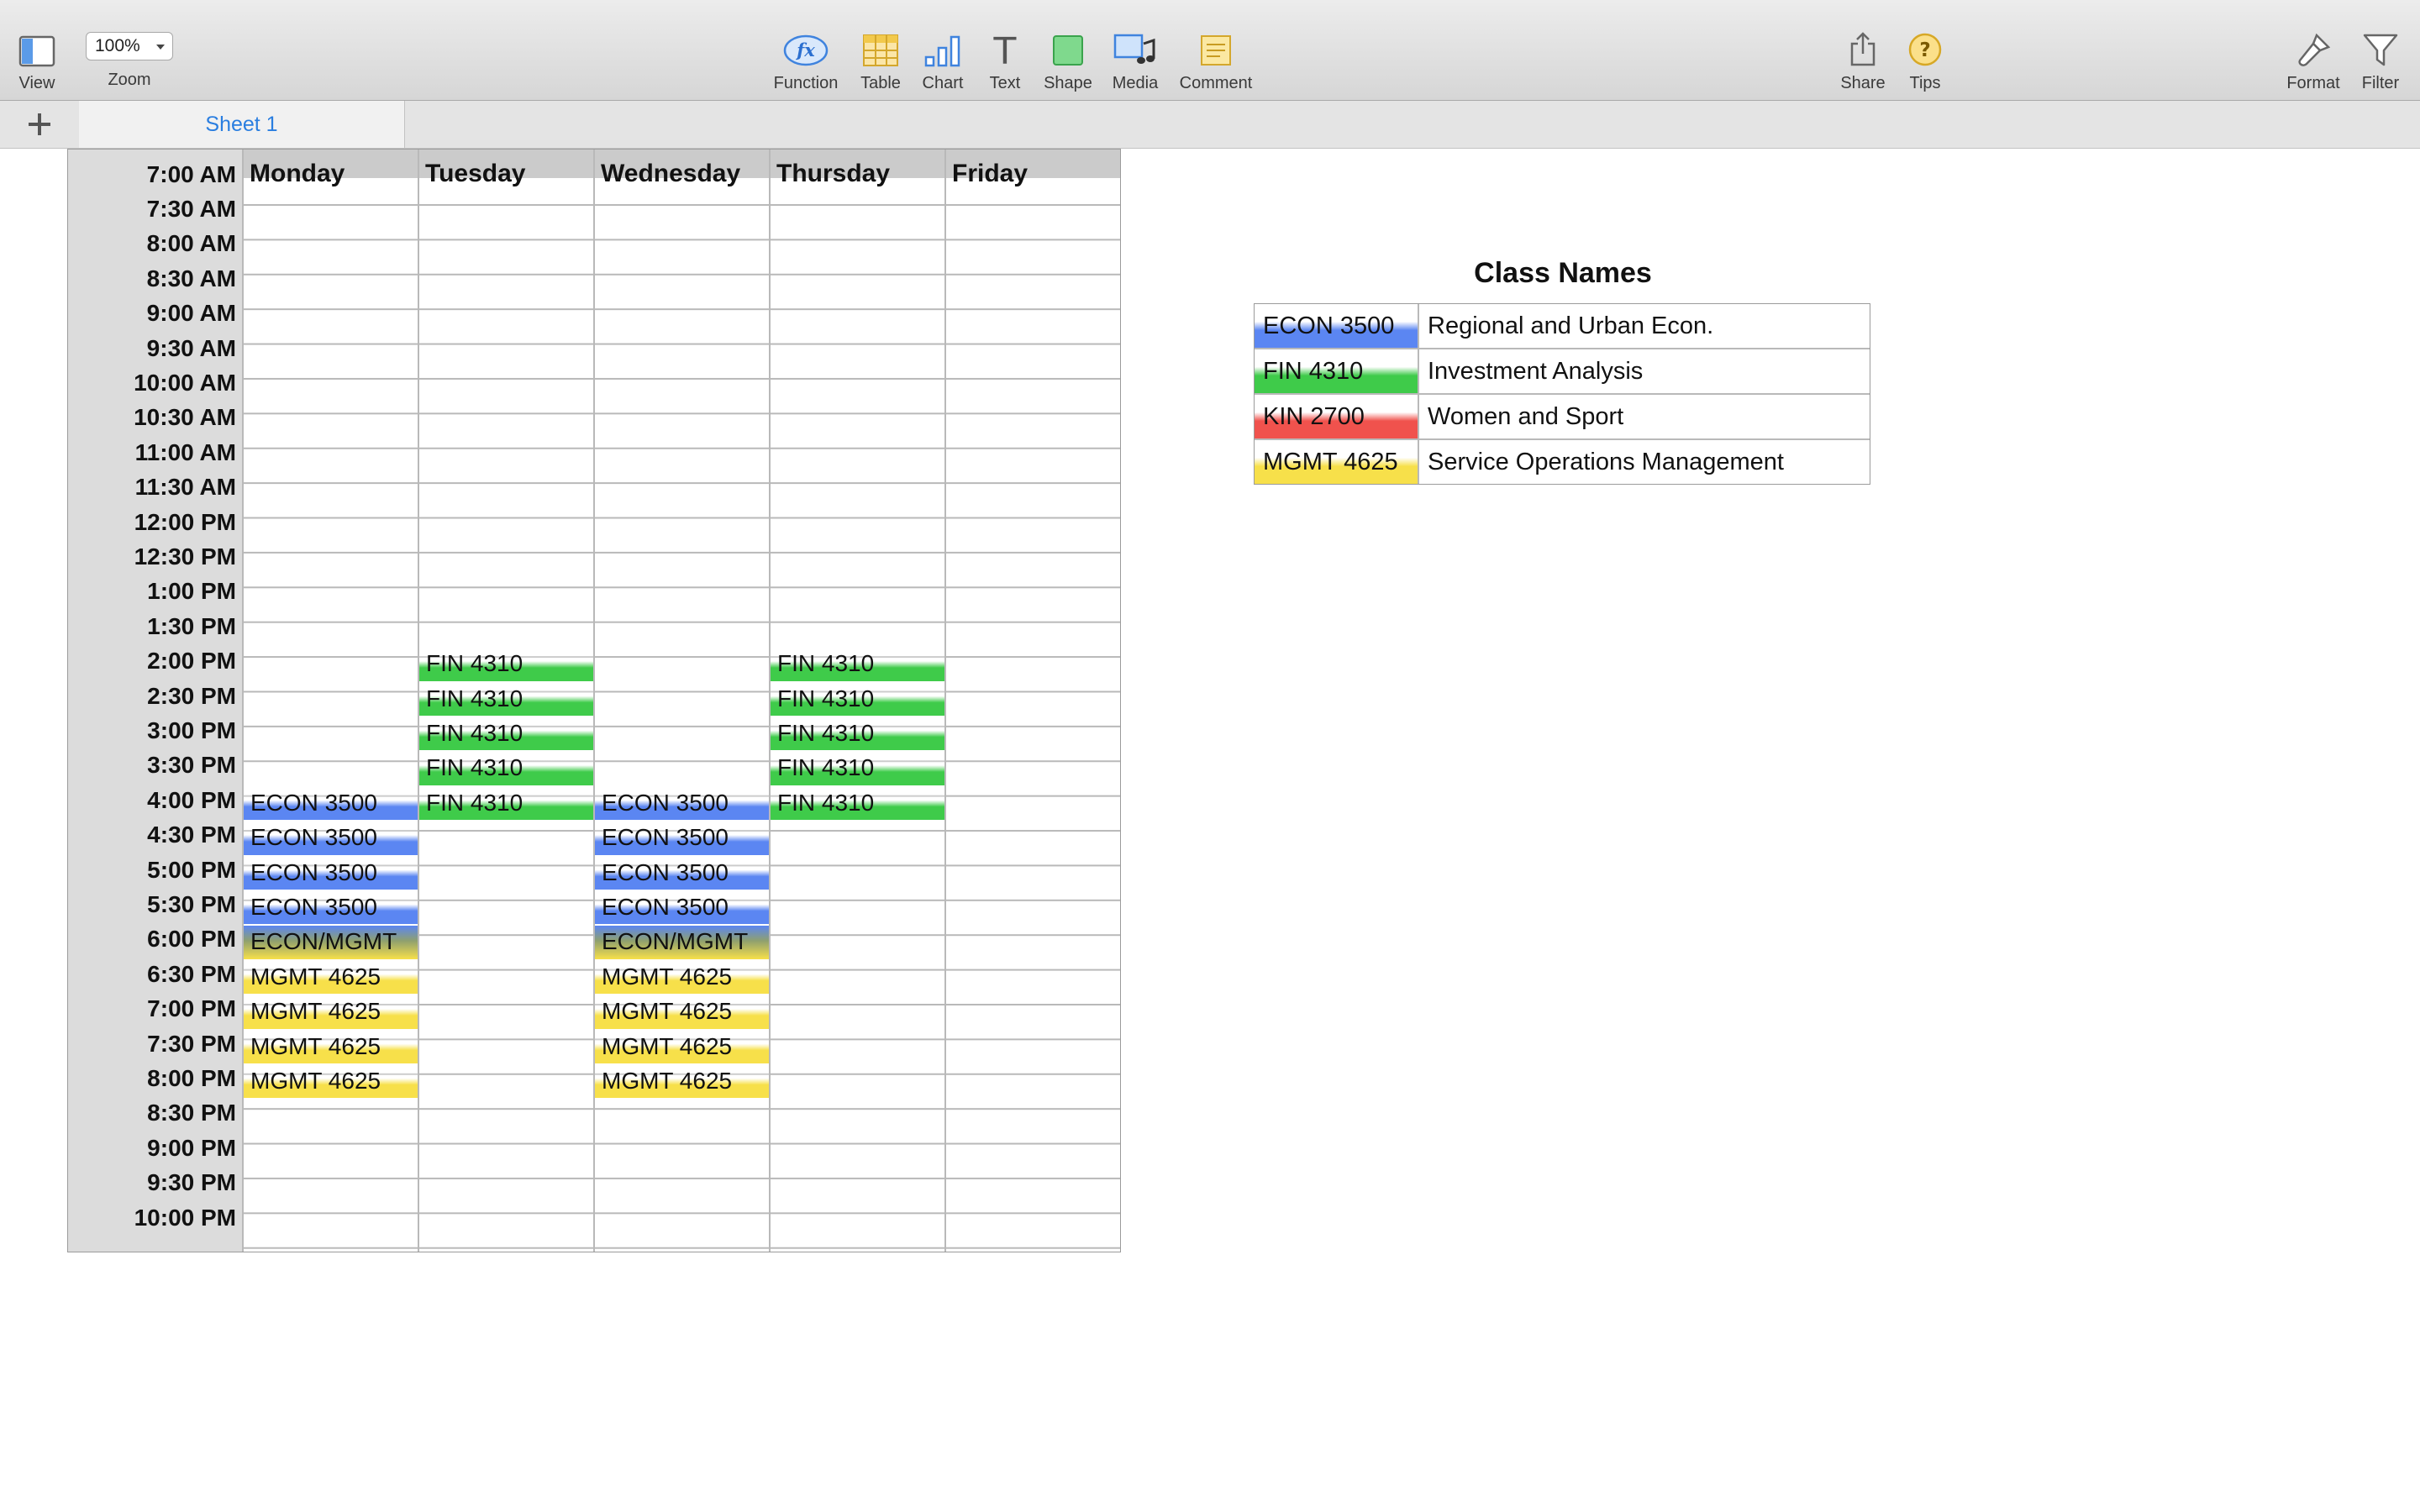 The width and height of the screenshot is (2420, 1512). I want to click on table-row: KIN 2700 Women and Sport, so click(1562, 417).